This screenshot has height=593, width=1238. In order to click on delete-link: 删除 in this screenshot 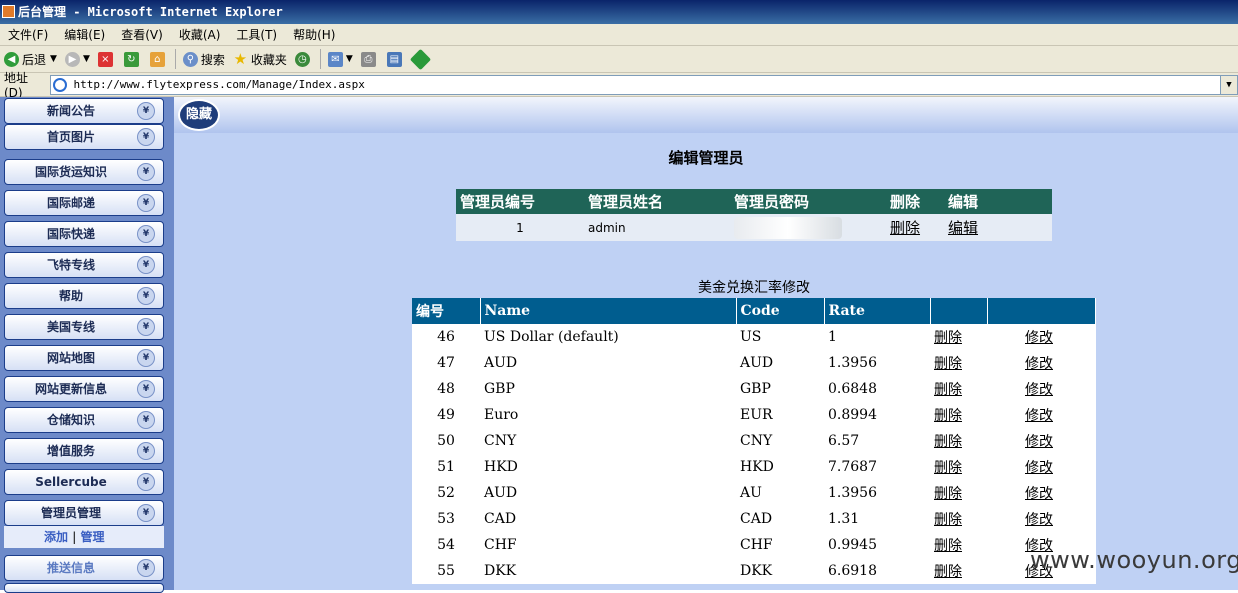, I will do `click(915, 227)`.